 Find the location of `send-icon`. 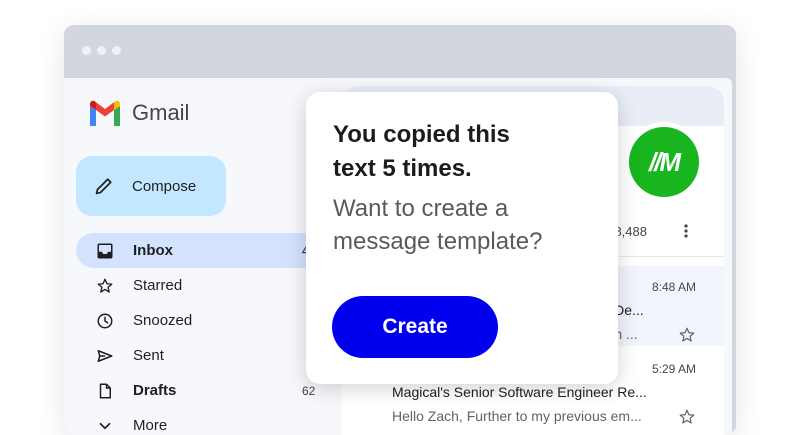

send-icon is located at coordinates (105, 355).